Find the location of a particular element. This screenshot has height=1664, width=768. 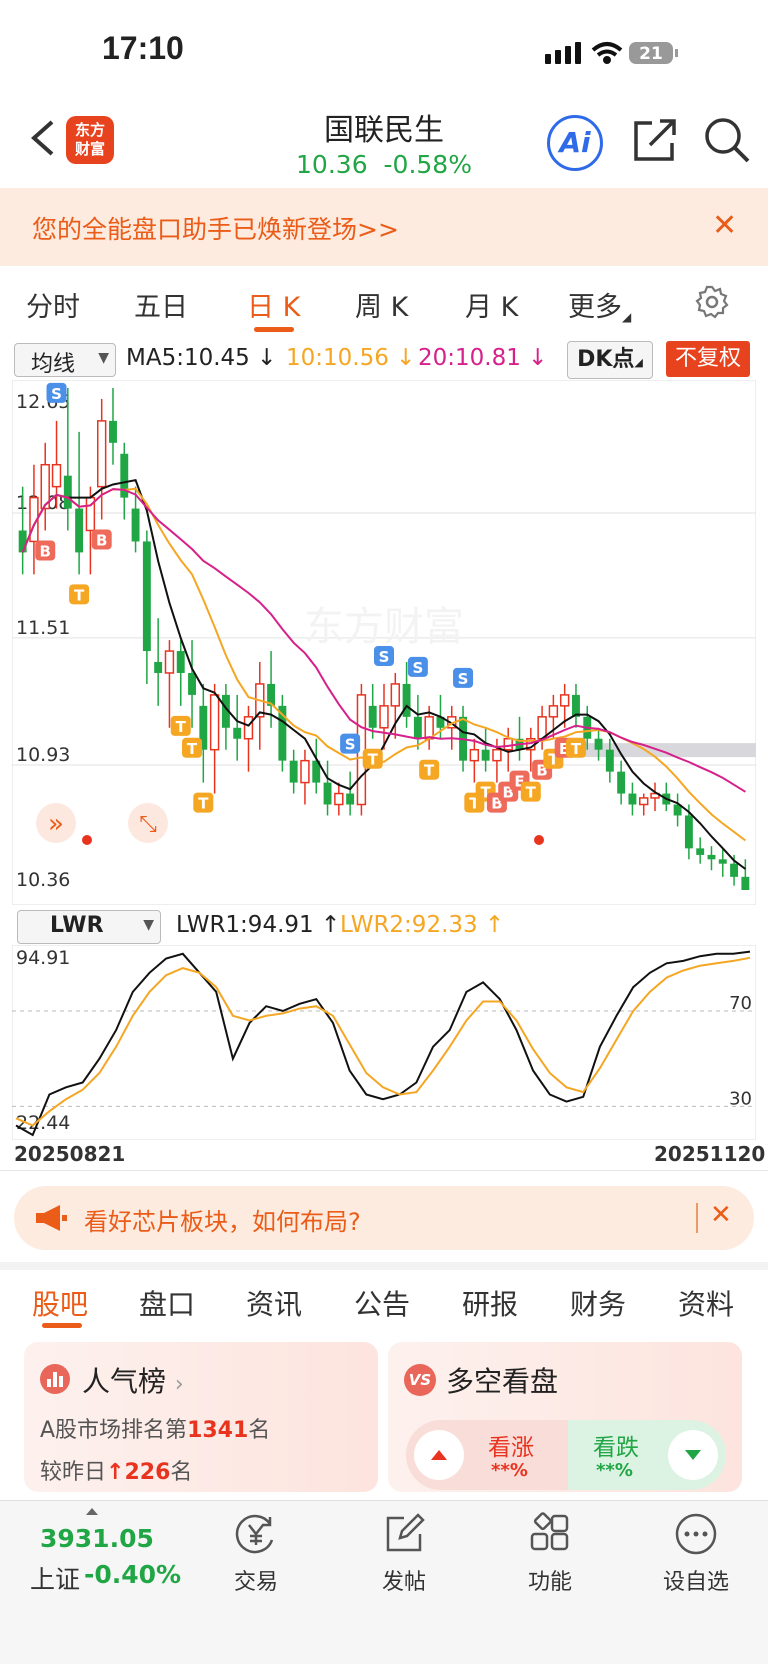

y-tick-label: 94.91 is located at coordinates (43, 958).